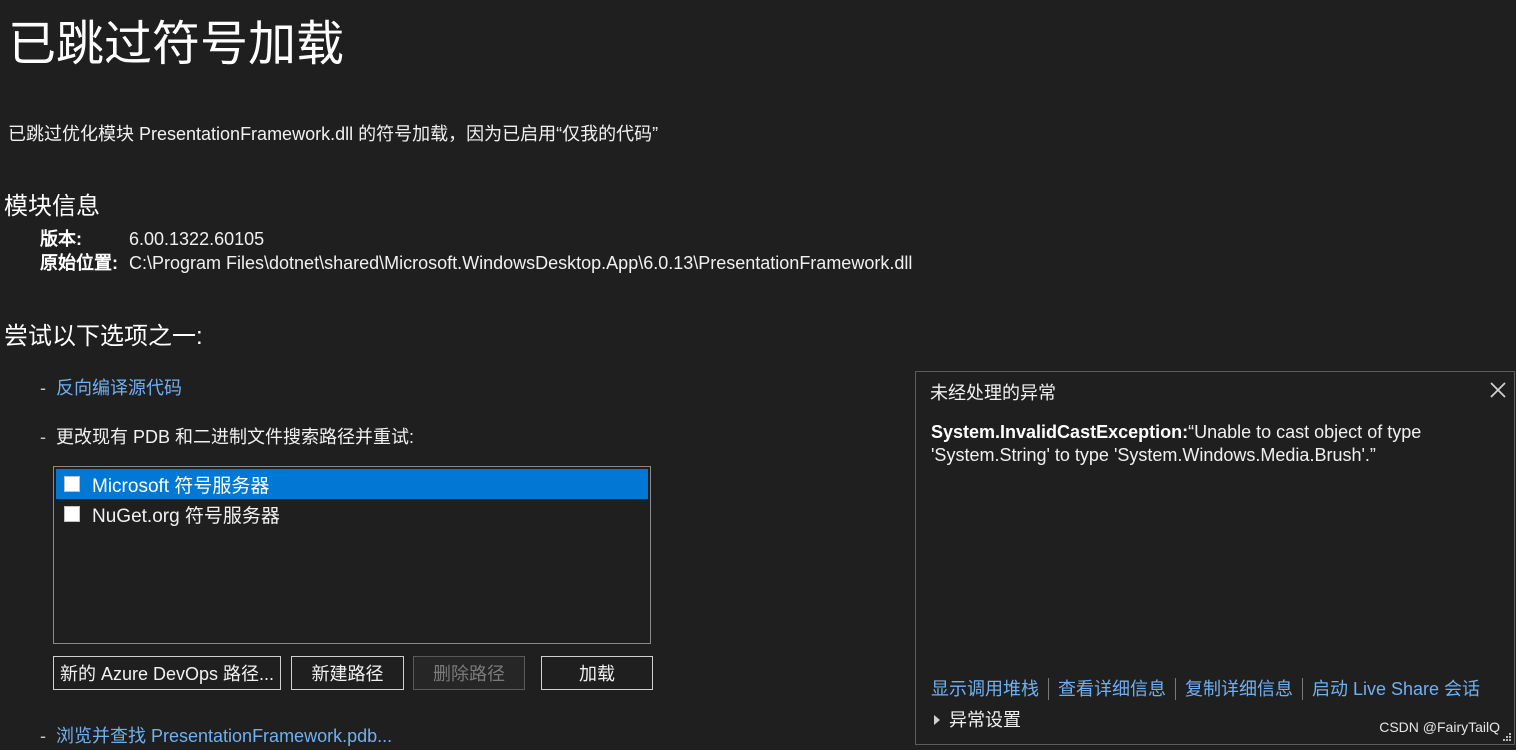 The image size is (1516, 750). Describe the element at coordinates (186, 516) in the screenshot. I see `nuget-server-label: NuGet.org 符号服务器` at that location.